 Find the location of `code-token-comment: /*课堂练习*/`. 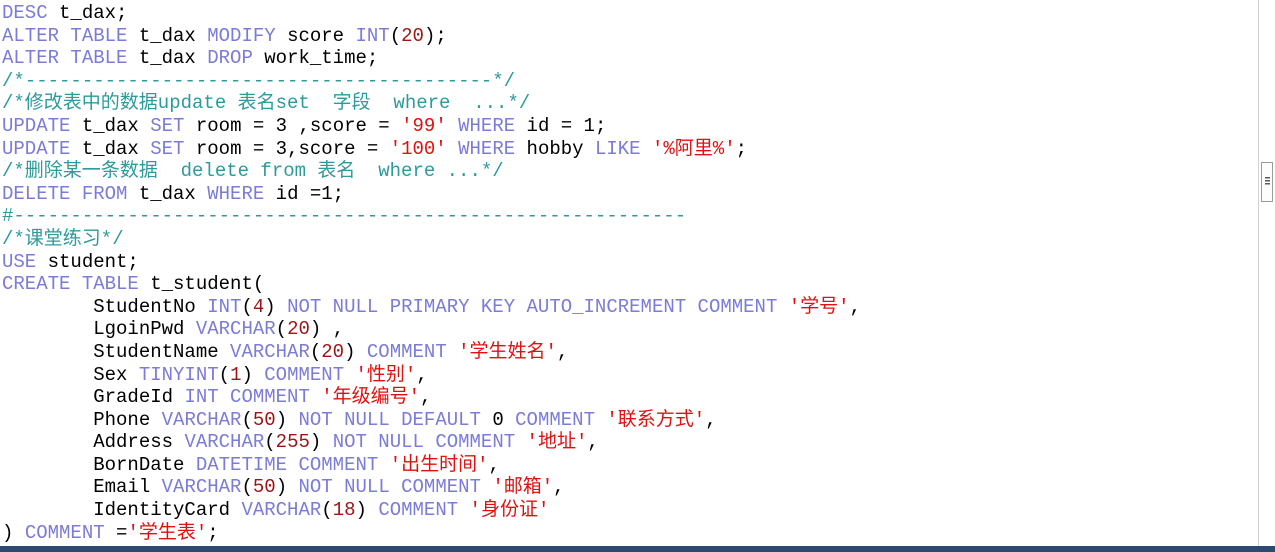

code-token-comment: /*课堂练习*/ is located at coordinates (63, 238).